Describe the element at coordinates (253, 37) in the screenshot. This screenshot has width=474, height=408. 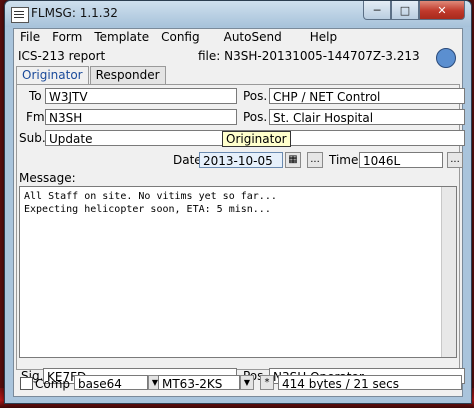
I see `menu-autosend: AutoSend` at that location.